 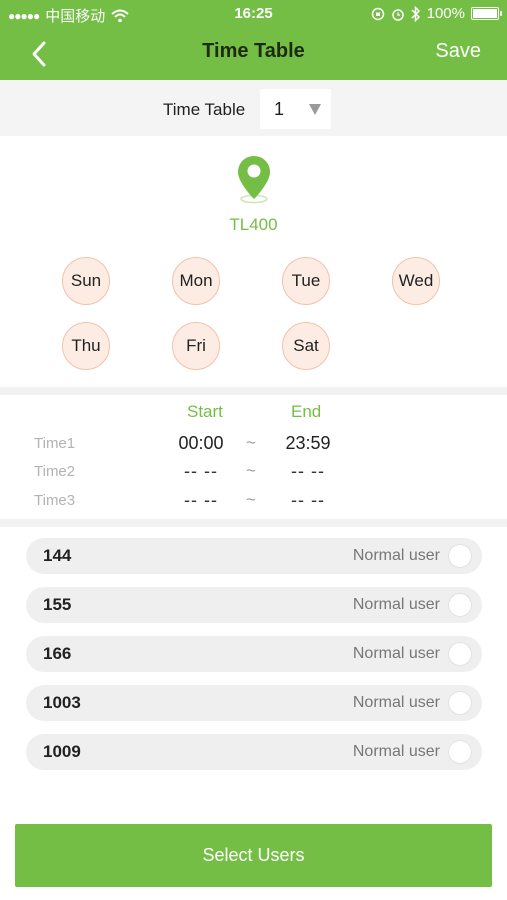 I want to click on day-label: Fri, so click(x=196, y=345).